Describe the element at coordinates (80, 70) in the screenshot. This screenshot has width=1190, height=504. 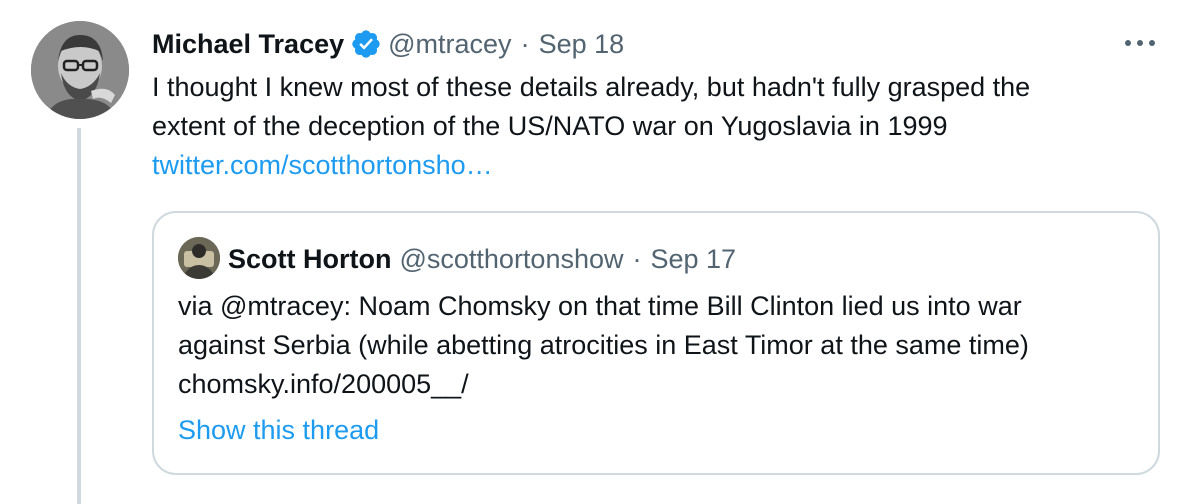
I see `author-avatar` at that location.